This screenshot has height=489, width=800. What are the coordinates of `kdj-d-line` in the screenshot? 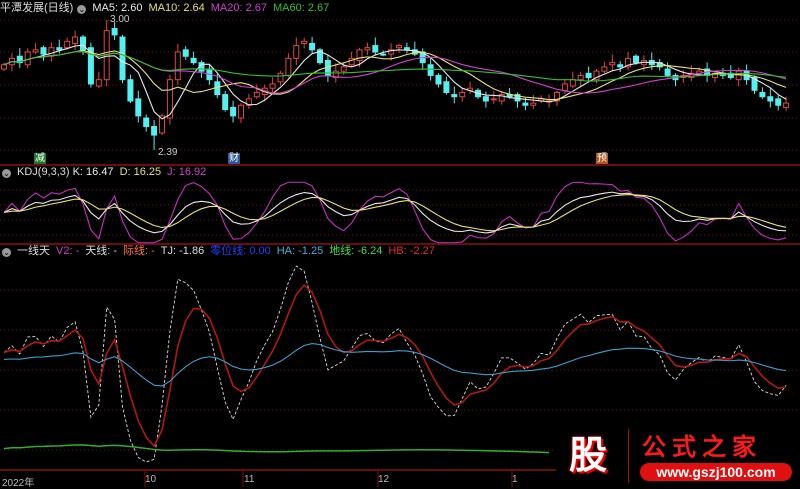 It's located at (395, 212).